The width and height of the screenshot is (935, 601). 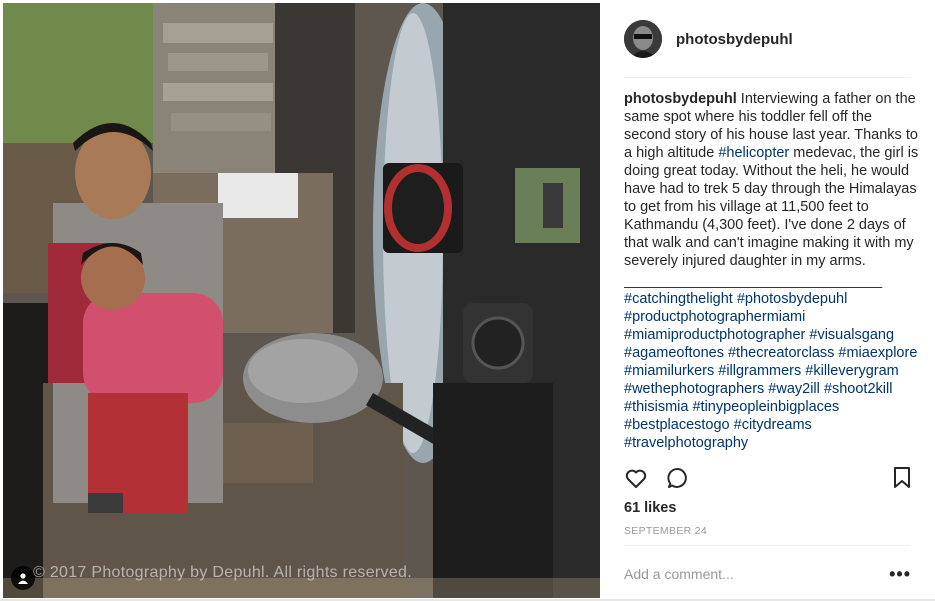 I want to click on avatar, so click(x=643, y=39).